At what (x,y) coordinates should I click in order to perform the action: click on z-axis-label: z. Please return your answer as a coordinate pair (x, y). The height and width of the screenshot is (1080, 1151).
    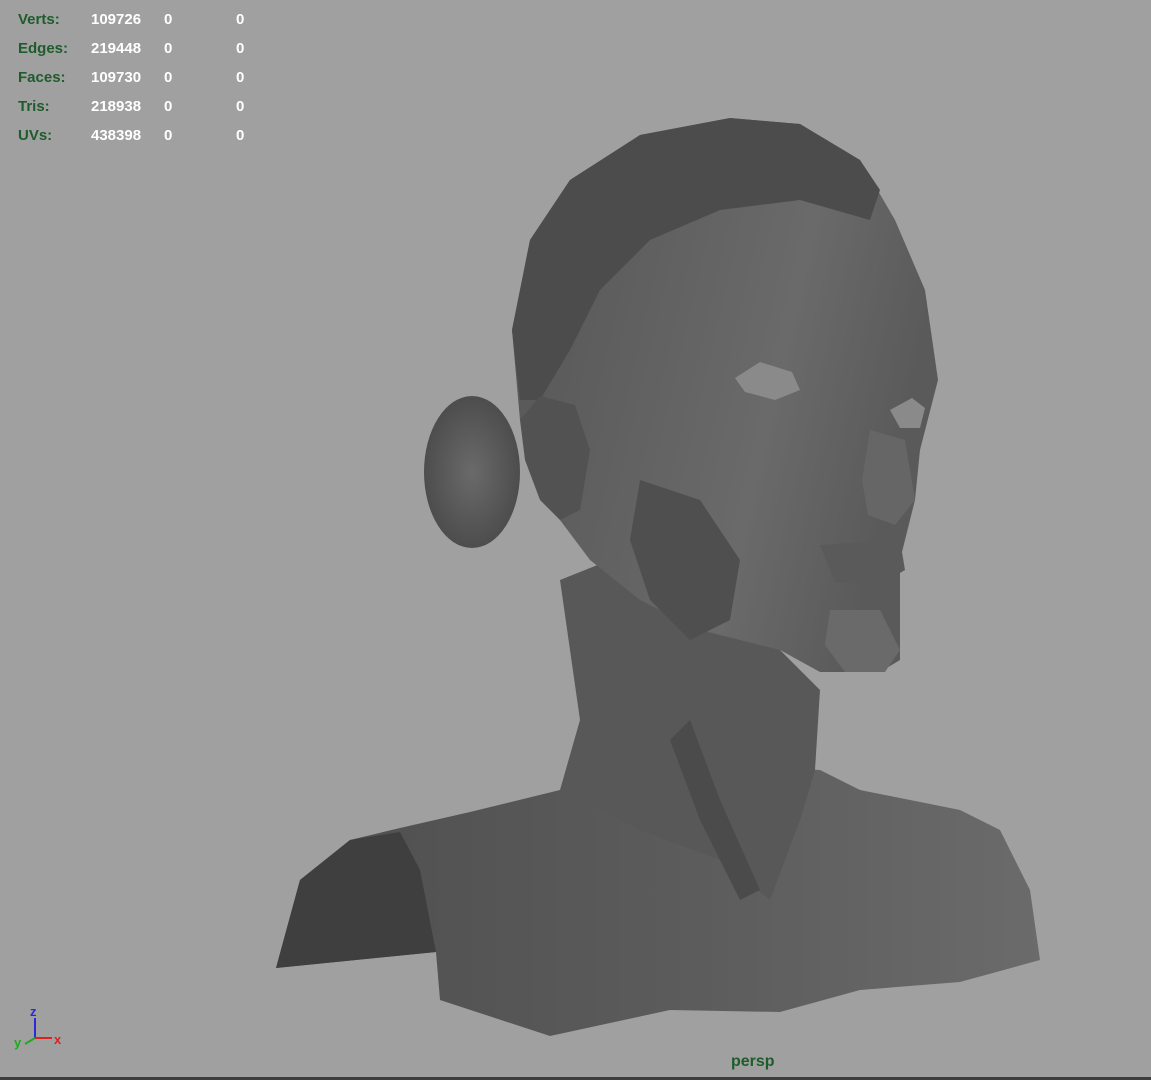
    Looking at the image, I should click on (33, 1011).